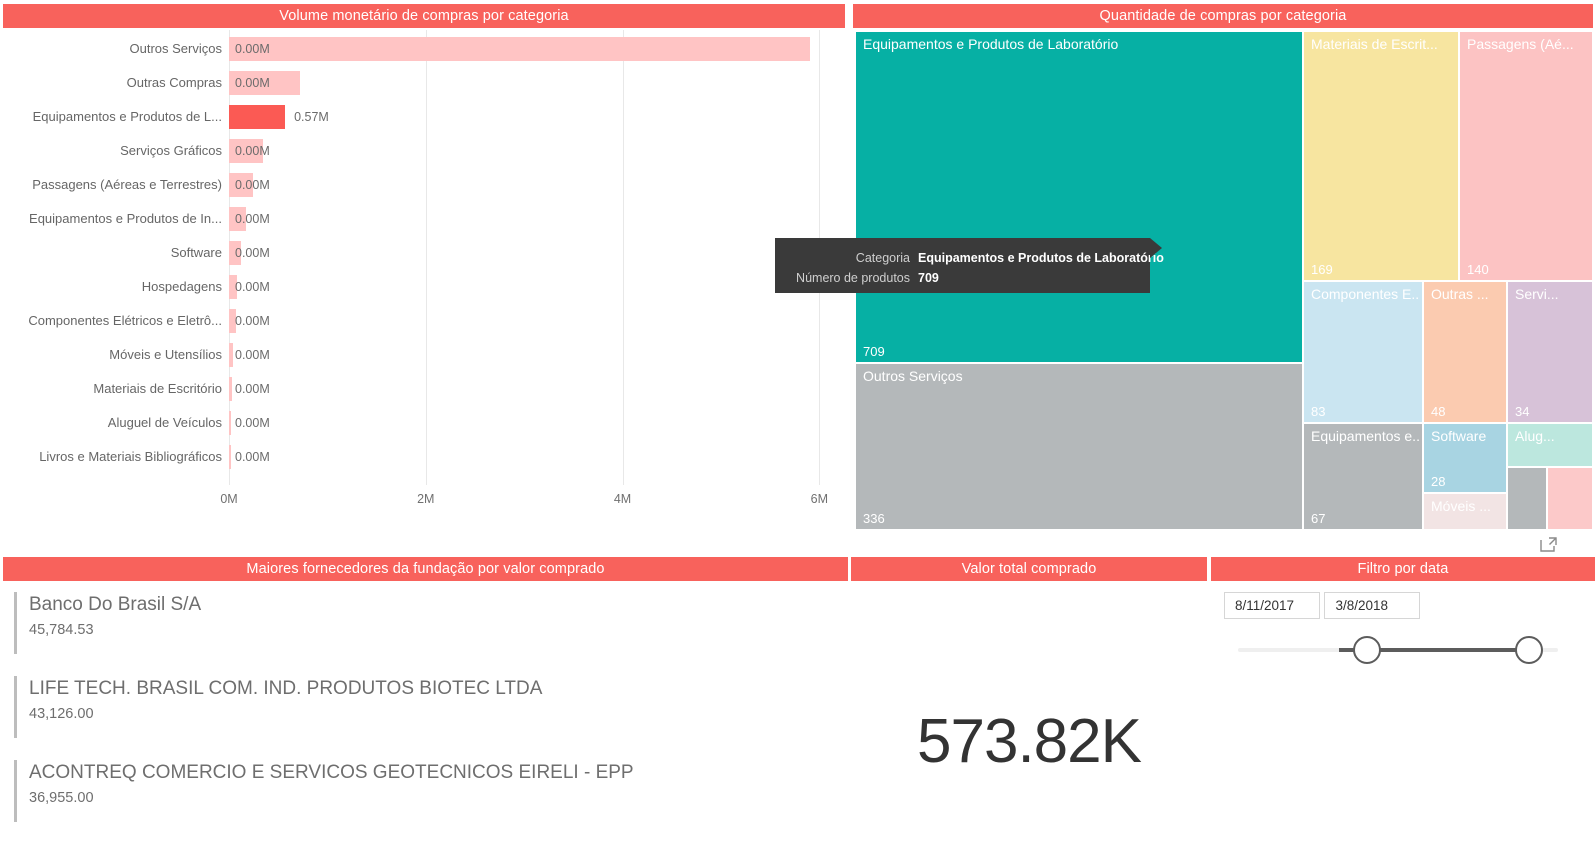 Image resolution: width=1595 pixels, height=847 pixels. I want to click on treemap-tile: Outras ... 48, so click(1465, 352).